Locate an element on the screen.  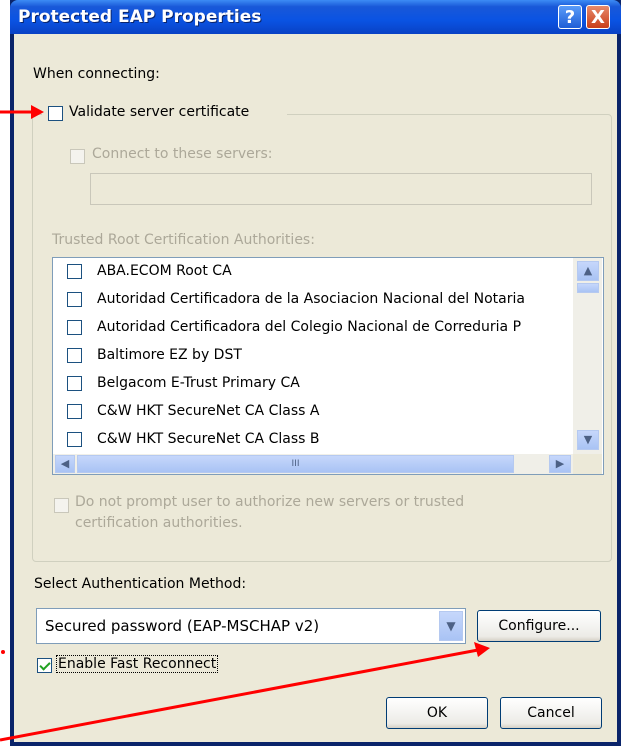
arrow-to-validate-cert is located at coordinates (22, 112).